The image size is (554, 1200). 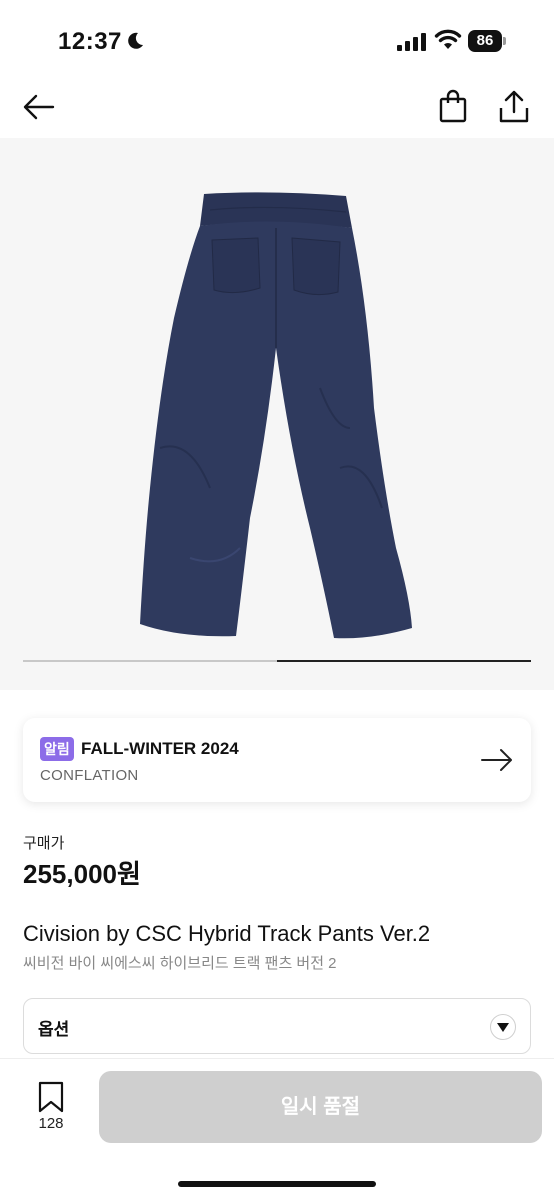 I want to click on status-time: 12:37, so click(x=90, y=41).